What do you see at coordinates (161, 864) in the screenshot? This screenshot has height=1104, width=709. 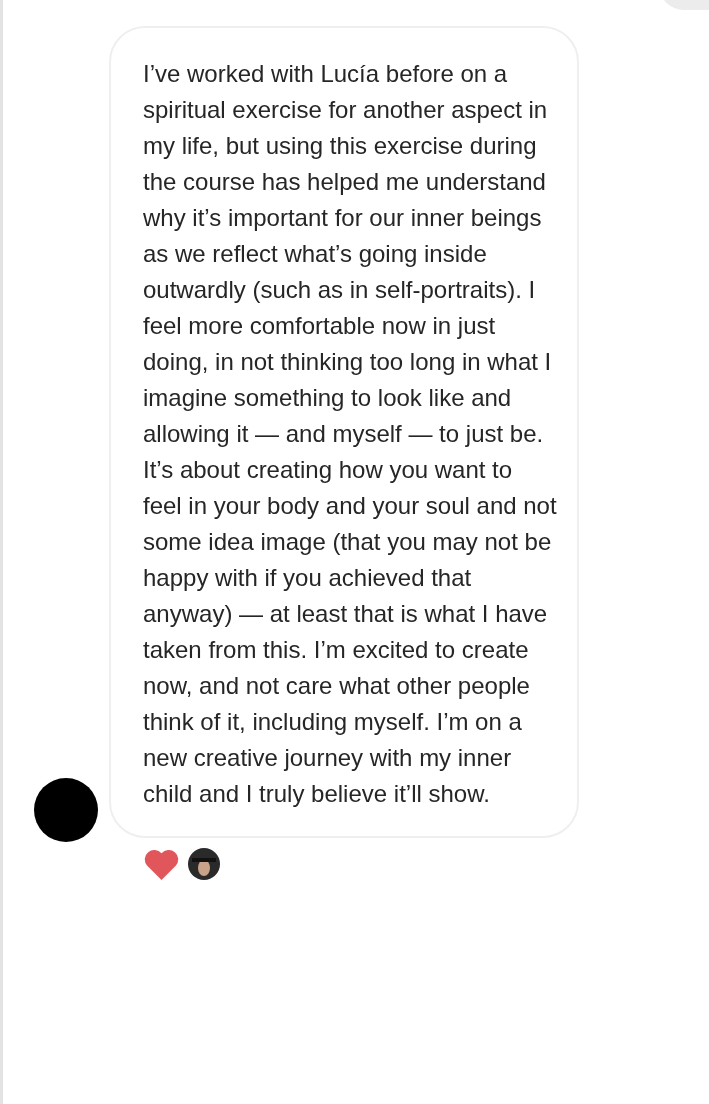 I see `heart-icon` at bounding box center [161, 864].